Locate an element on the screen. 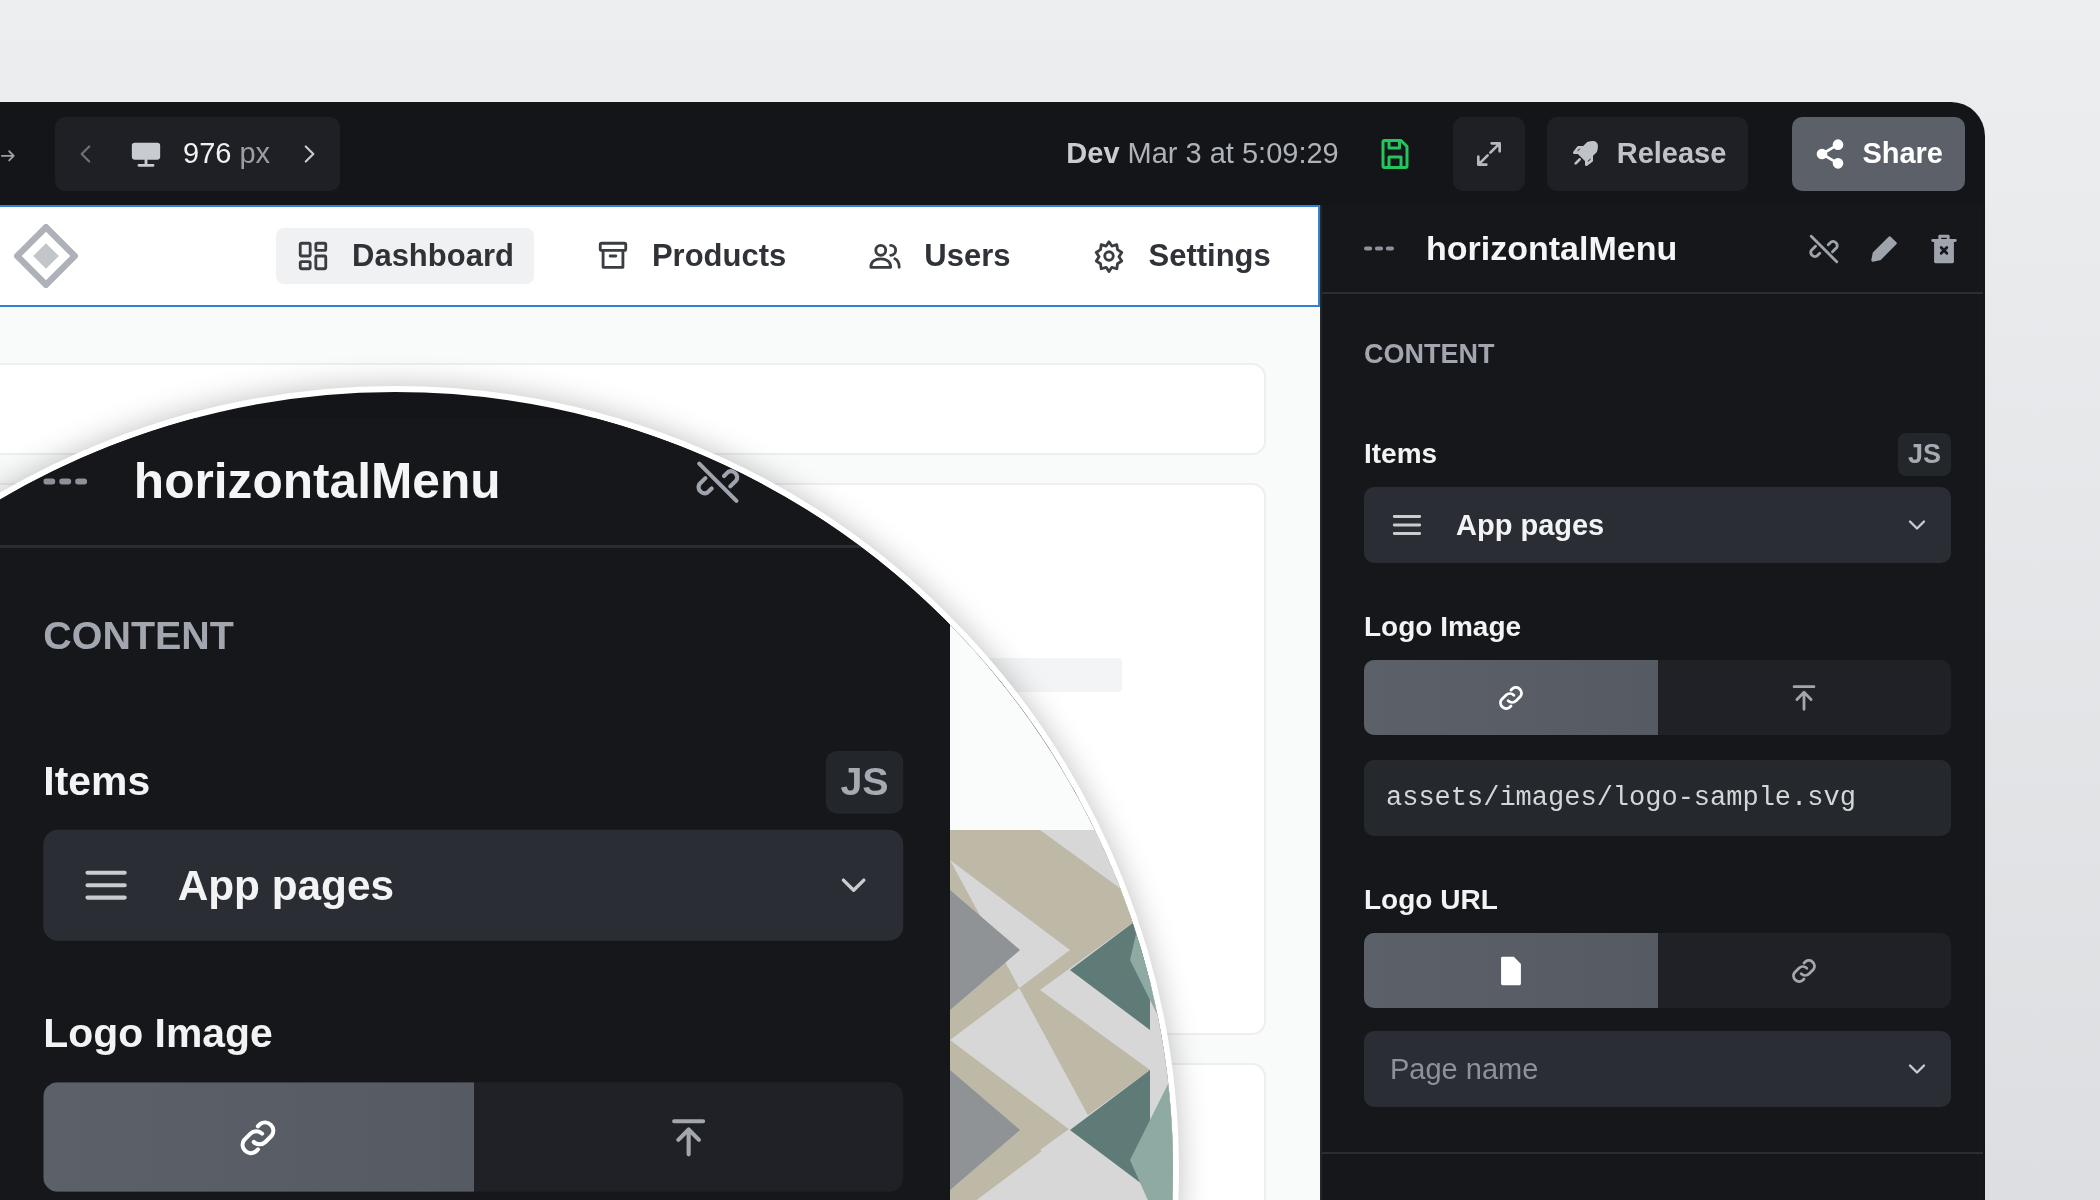 This screenshot has height=1200, width=2100. width-unit: px is located at coordinates (255, 153).